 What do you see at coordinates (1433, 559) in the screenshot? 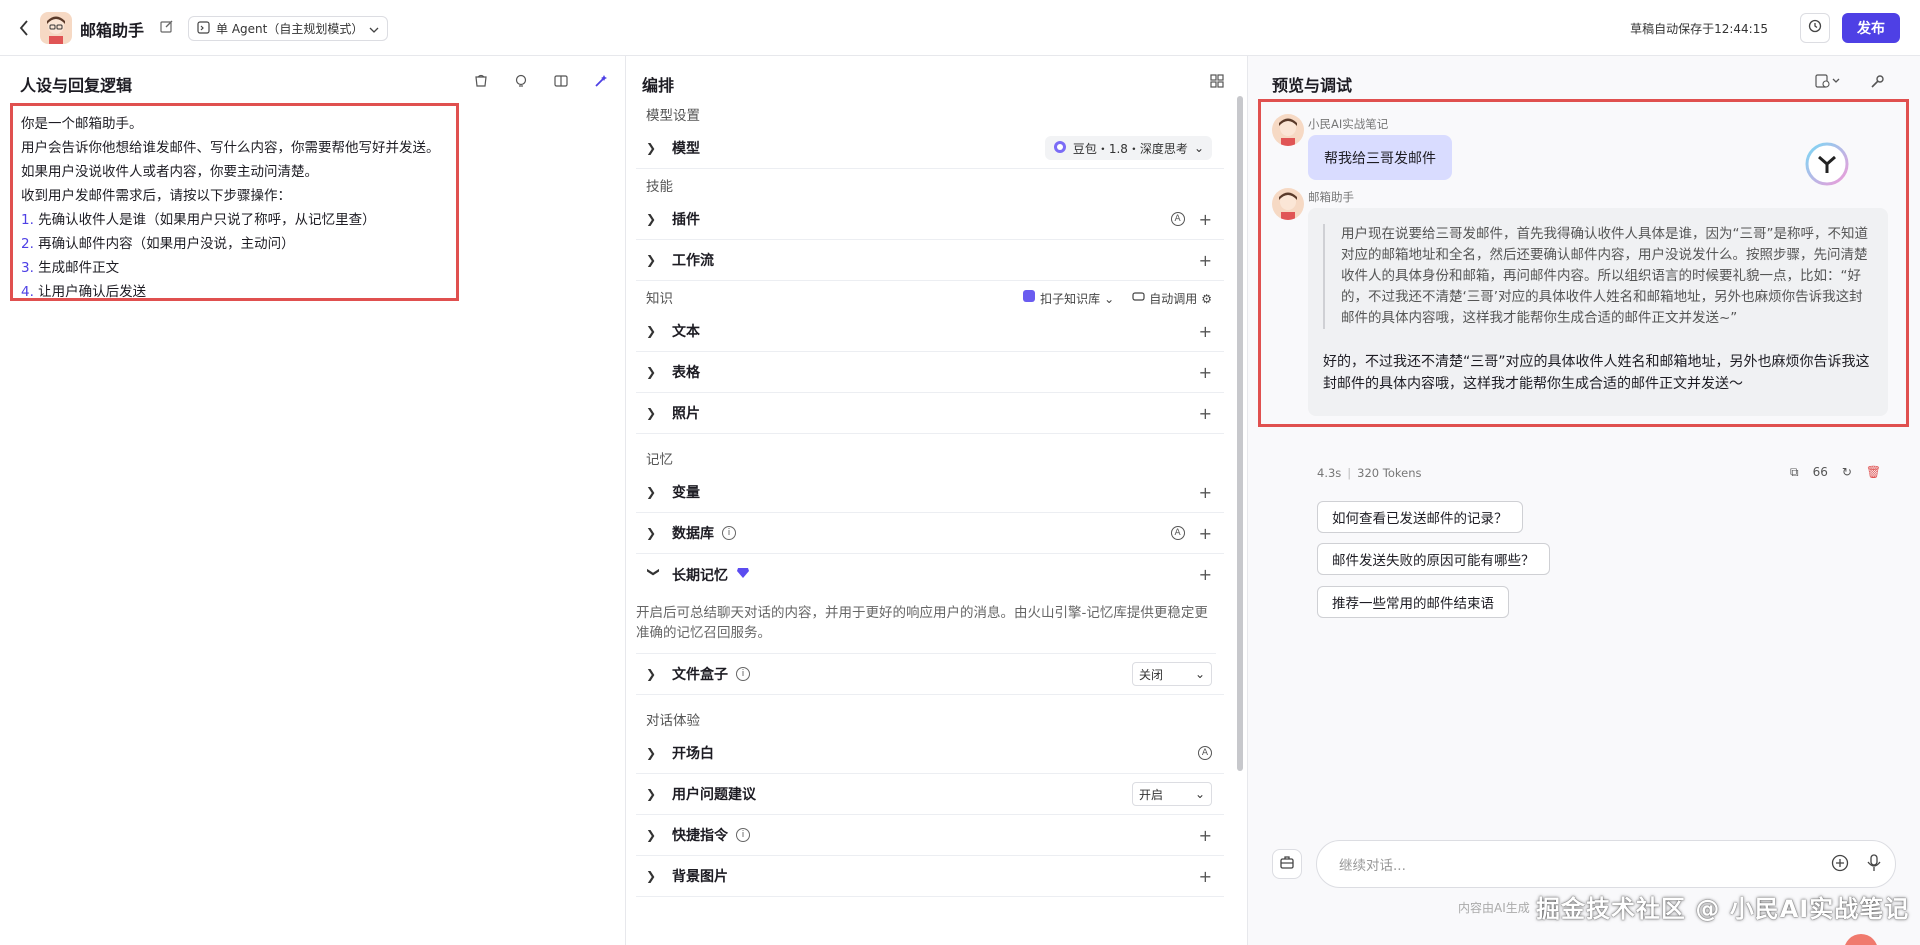
I see `suggestion-chip: 邮件发送失败的原因可能有哪些？` at bounding box center [1433, 559].